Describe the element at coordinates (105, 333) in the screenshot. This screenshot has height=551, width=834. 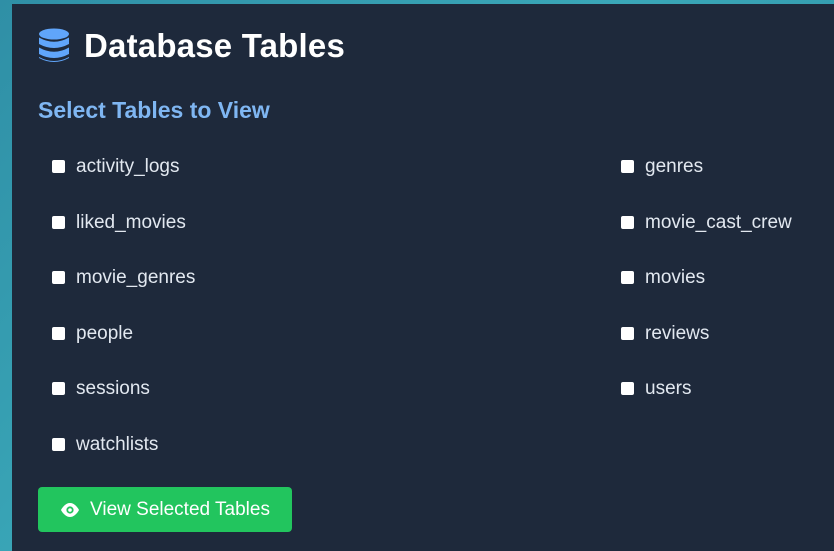
I see `table-option-label: people` at that location.